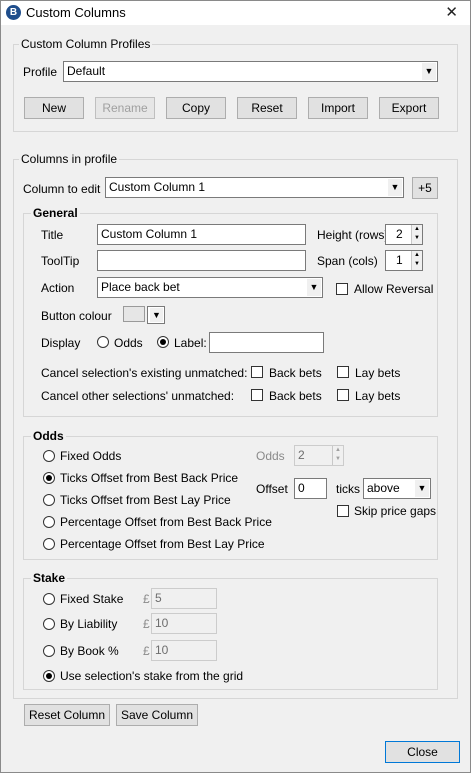 The image size is (471, 773). What do you see at coordinates (55, 213) in the screenshot?
I see `general-group-label: General` at bounding box center [55, 213].